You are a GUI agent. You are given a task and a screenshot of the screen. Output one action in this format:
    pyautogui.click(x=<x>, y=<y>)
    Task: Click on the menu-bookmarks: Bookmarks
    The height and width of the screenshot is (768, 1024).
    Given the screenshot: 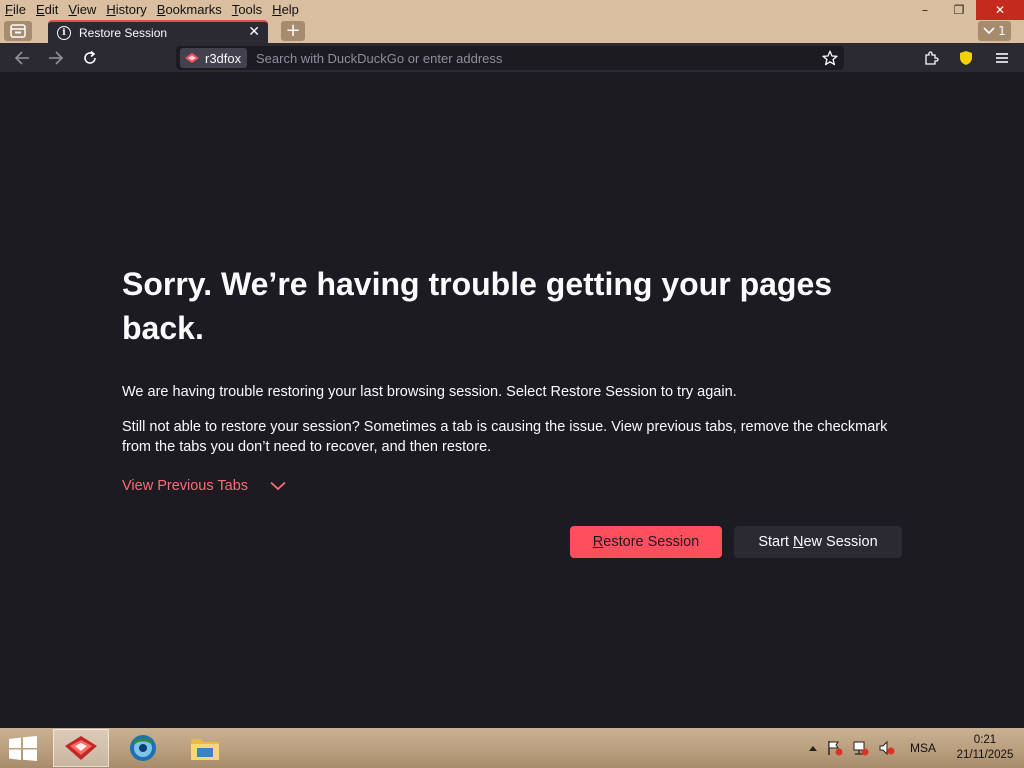 What is the action you would take?
    pyautogui.click(x=189, y=10)
    